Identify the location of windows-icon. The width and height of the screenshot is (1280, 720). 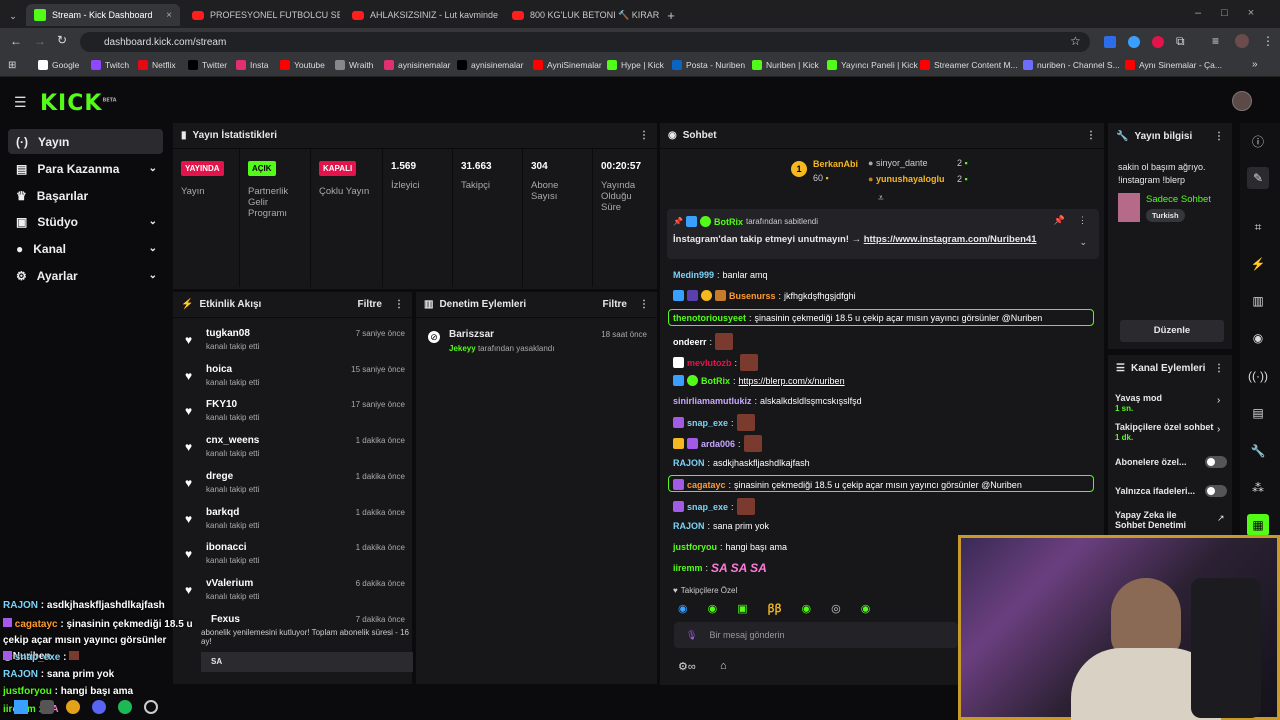
(21, 707).